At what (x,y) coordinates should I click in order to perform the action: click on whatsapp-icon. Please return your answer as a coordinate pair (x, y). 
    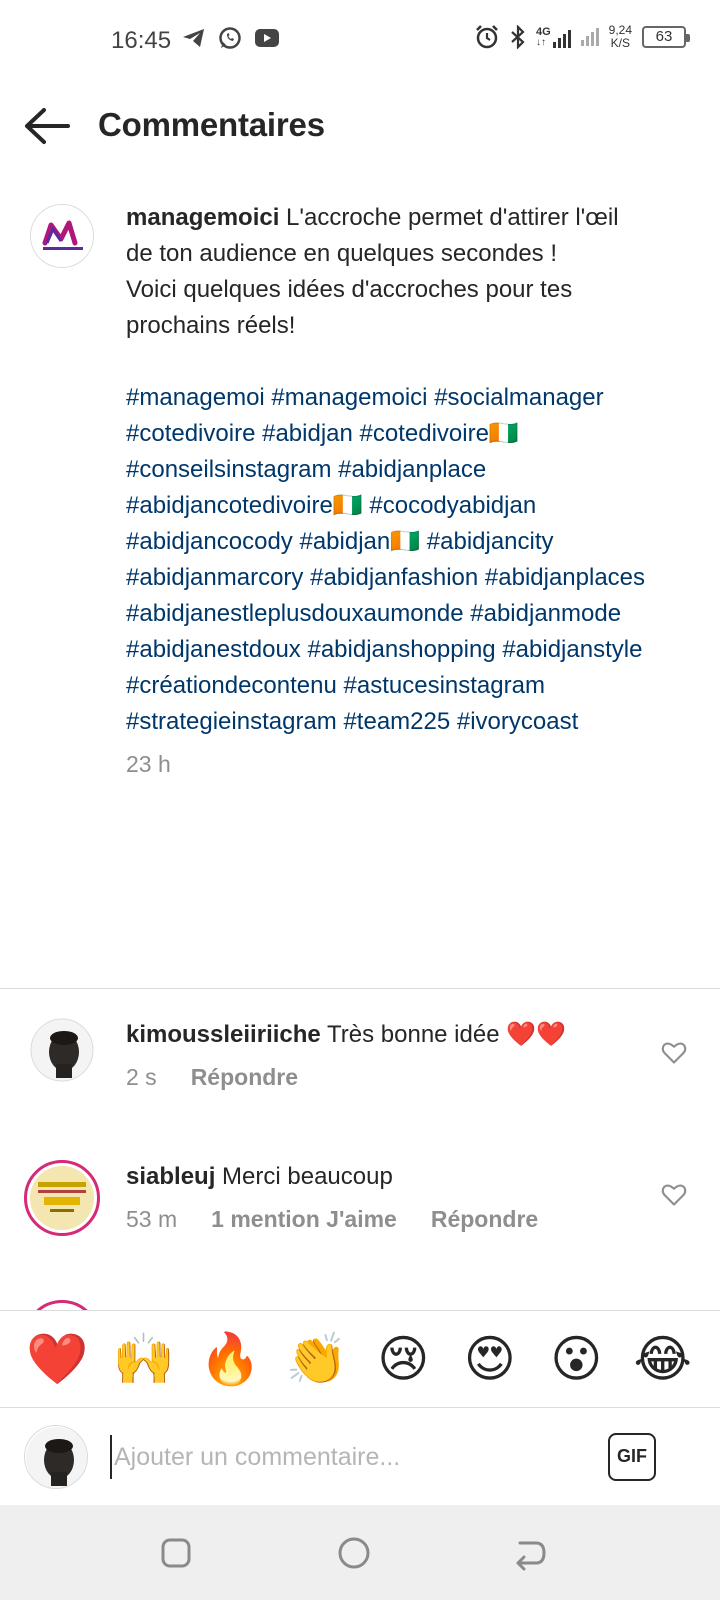
    Looking at the image, I should click on (230, 38).